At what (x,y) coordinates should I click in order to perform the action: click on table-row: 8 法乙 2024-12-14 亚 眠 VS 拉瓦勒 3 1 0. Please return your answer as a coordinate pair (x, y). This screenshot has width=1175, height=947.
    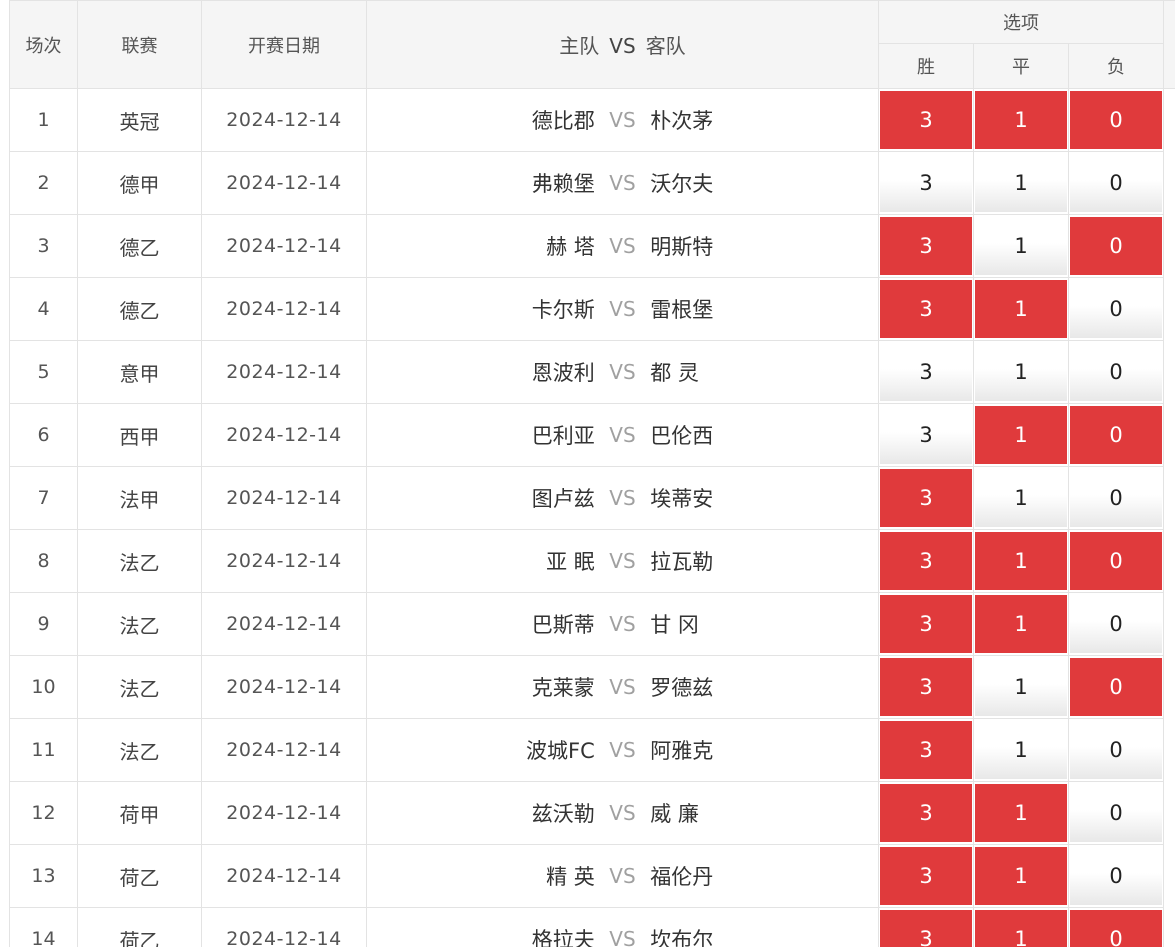
    Looking at the image, I should click on (592, 561).